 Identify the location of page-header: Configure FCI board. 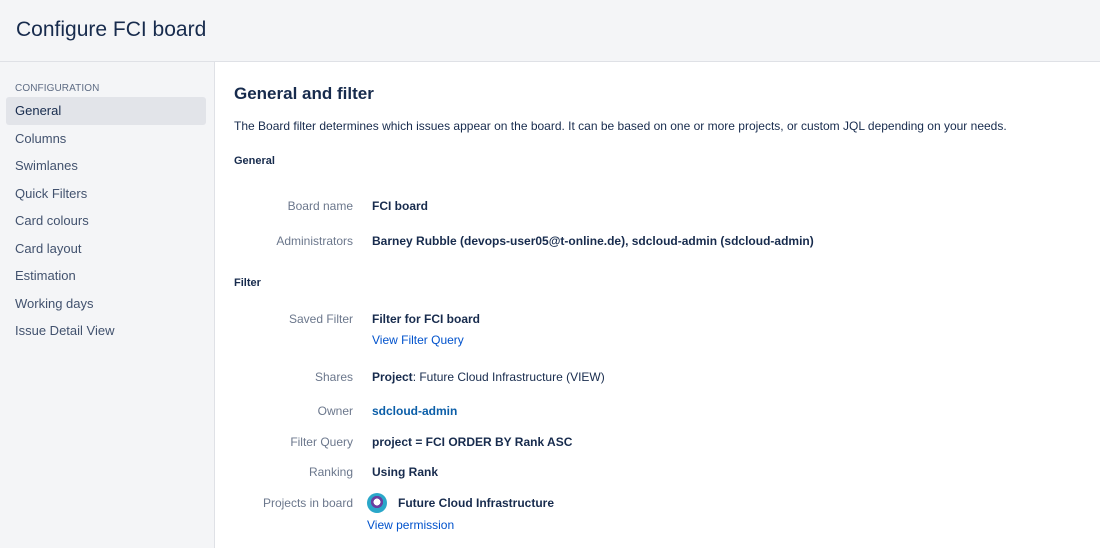
(550, 31).